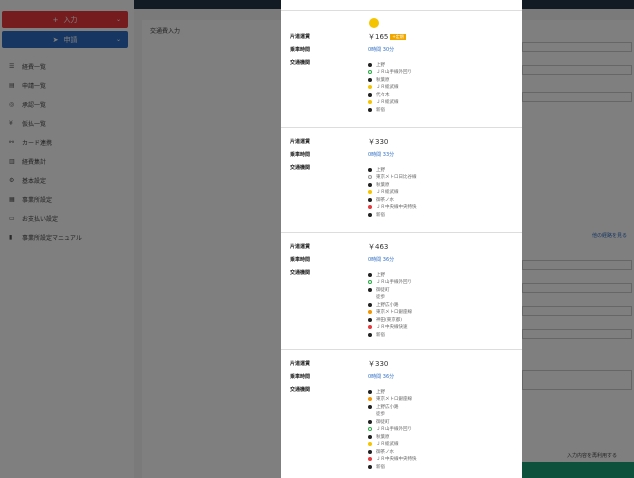 The image size is (634, 478). Describe the element at coordinates (381, 155) in the screenshot. I see `duration-value: 0時間 33分` at that location.